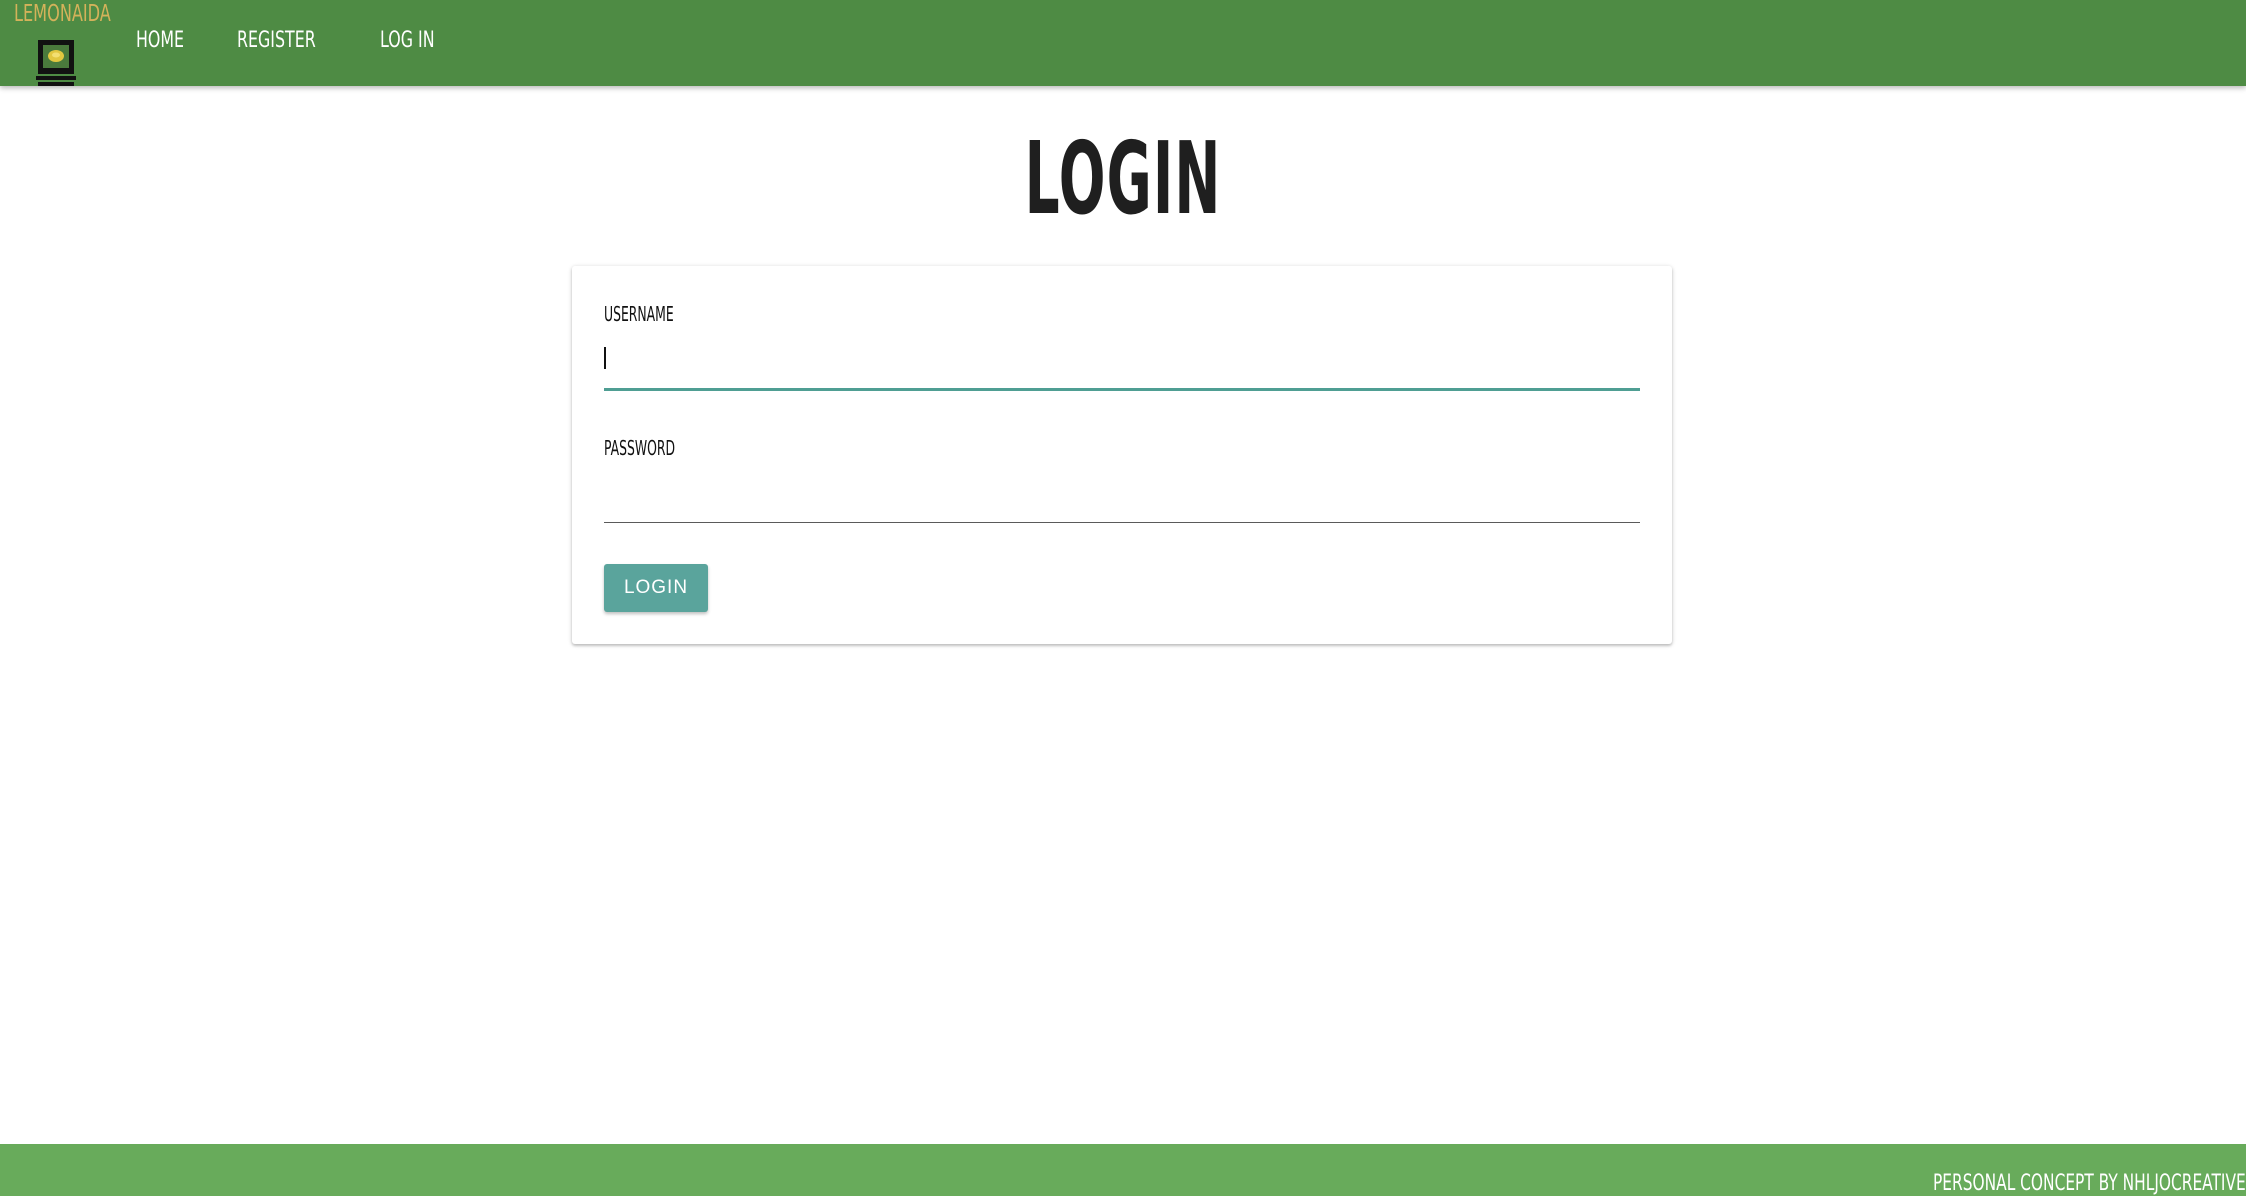 The width and height of the screenshot is (2246, 1196). Describe the element at coordinates (56, 63) in the screenshot. I see `lemon-tv-icon` at that location.